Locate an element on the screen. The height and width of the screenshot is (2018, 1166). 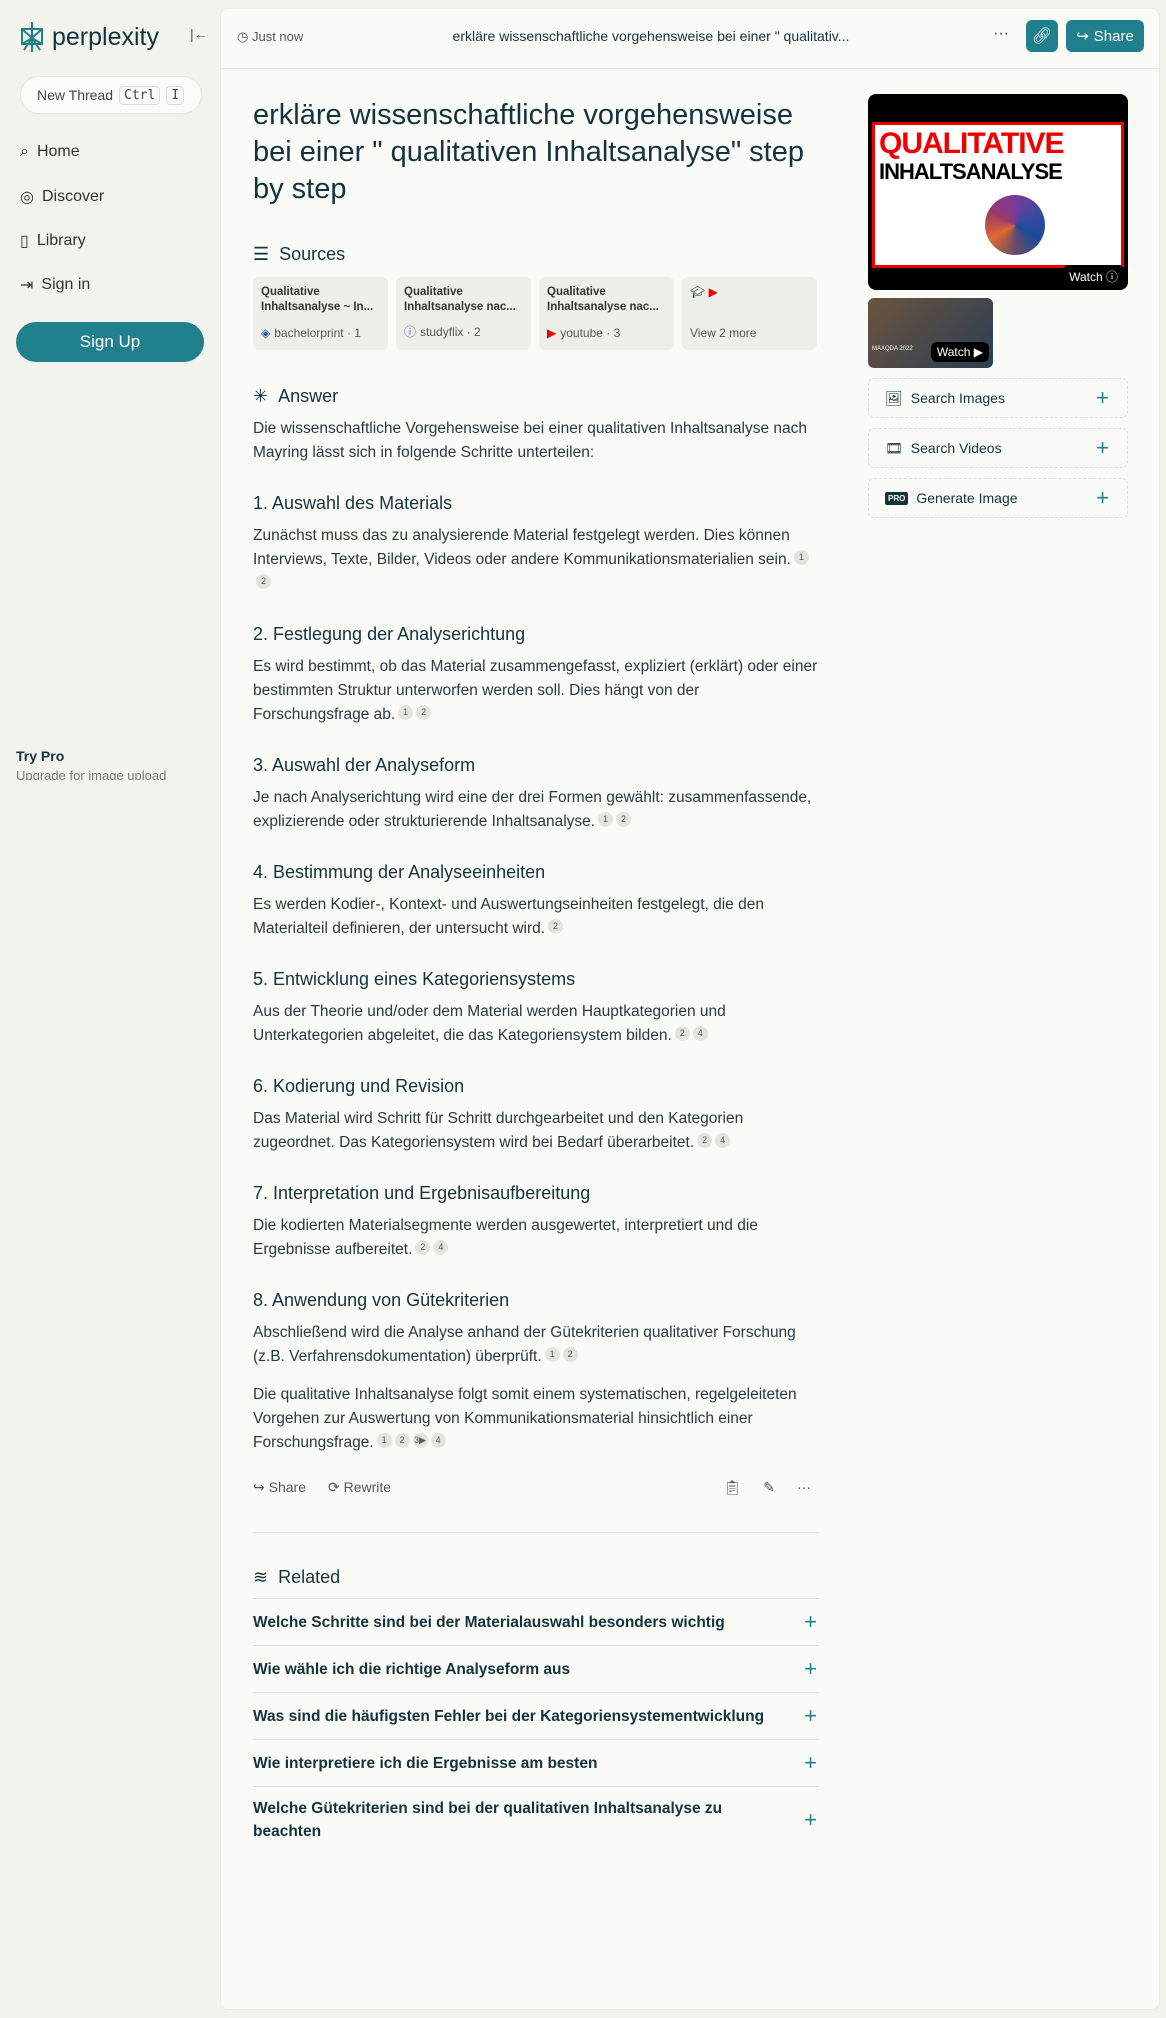
step-heading: 5. Entwicklung eines Kategoriensystems is located at coordinates (414, 979).